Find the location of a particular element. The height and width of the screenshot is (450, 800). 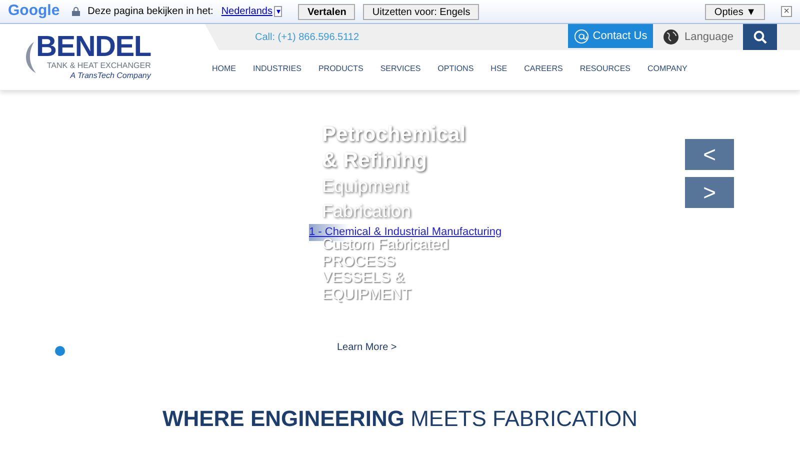

hero-title: Petrochemical is located at coordinates (394, 135).